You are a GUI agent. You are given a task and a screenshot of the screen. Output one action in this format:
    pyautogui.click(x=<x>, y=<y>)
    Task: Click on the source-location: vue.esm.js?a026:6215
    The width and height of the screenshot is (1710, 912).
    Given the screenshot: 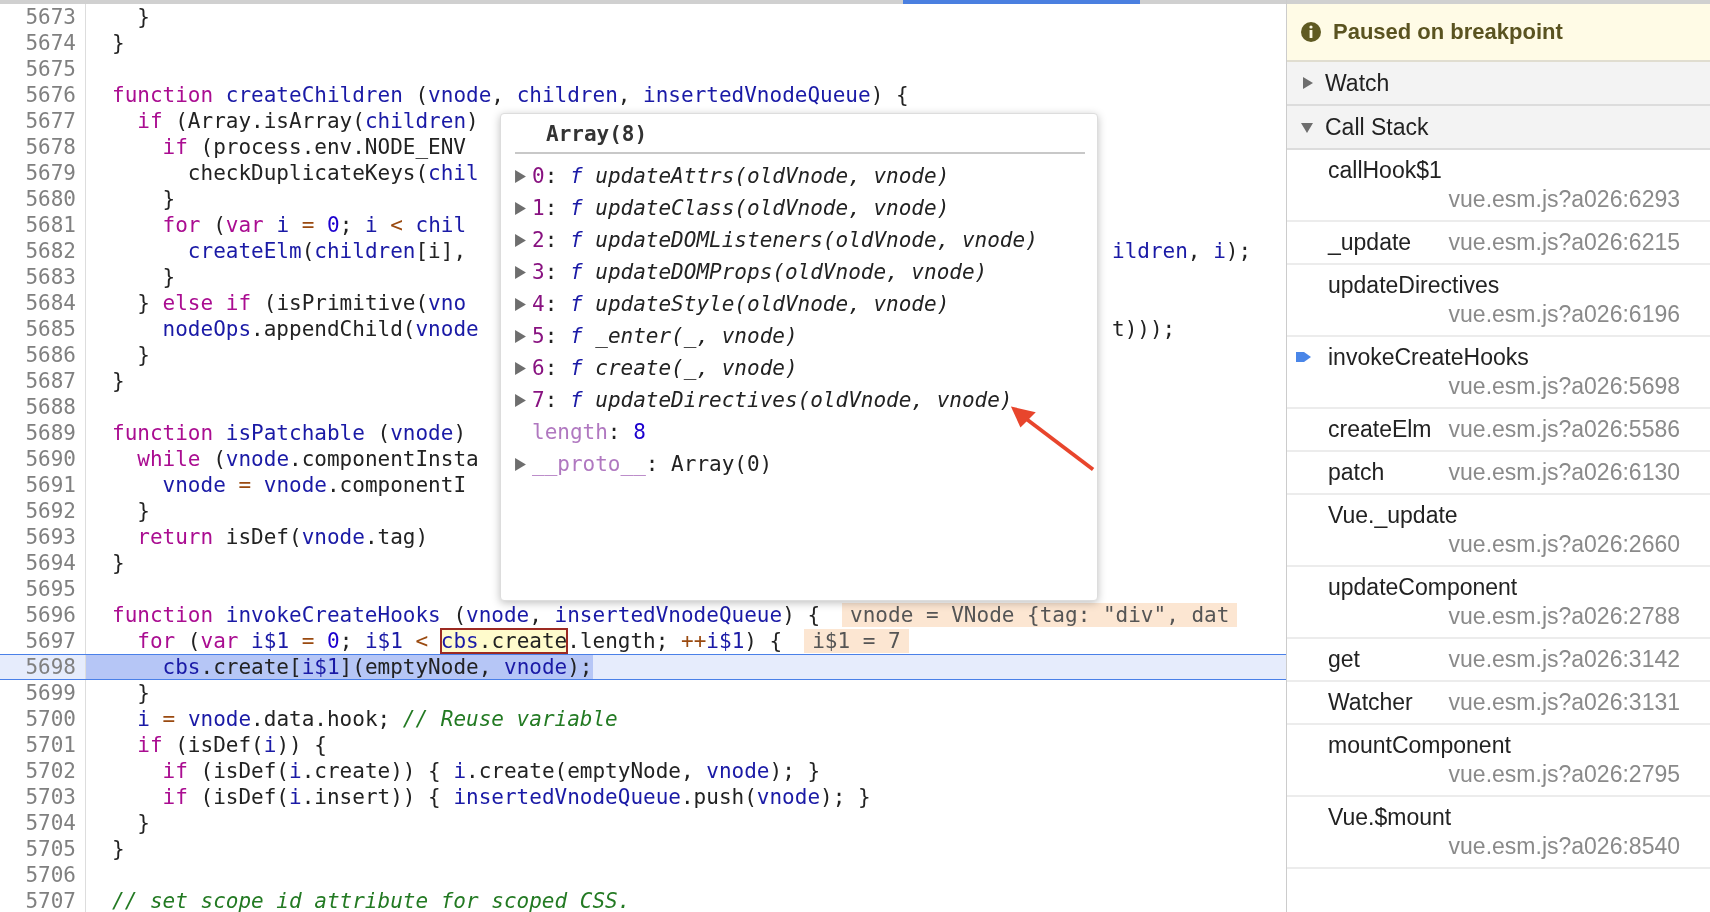 What is the action you would take?
    pyautogui.click(x=1564, y=242)
    